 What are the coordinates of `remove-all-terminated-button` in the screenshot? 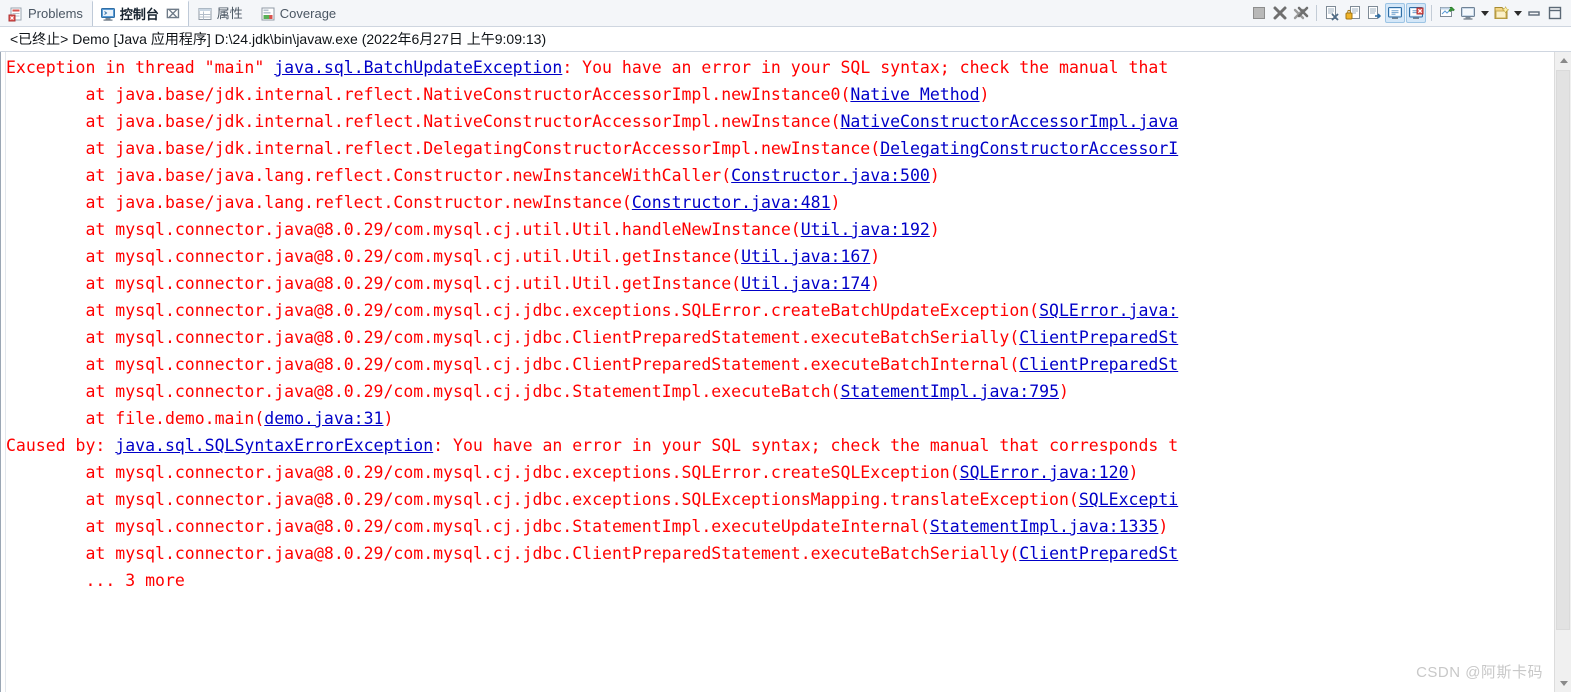 It's located at (1301, 13).